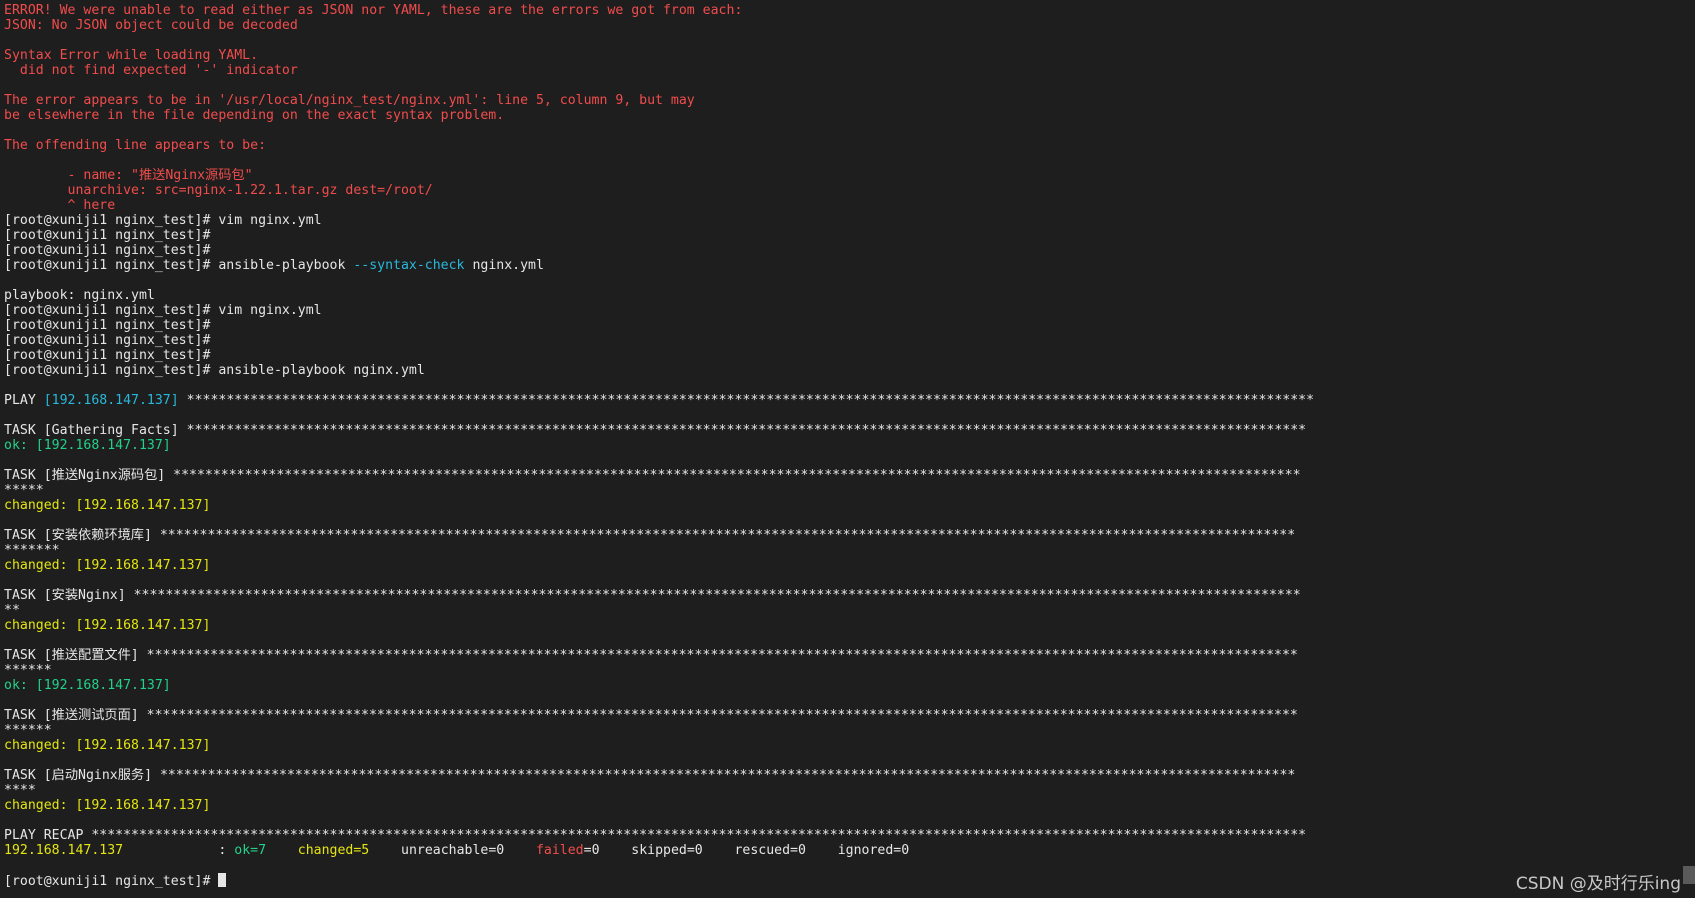 This screenshot has height=898, width=1695. Describe the element at coordinates (849, 490) in the screenshot. I see `terminal-line: *****` at that location.